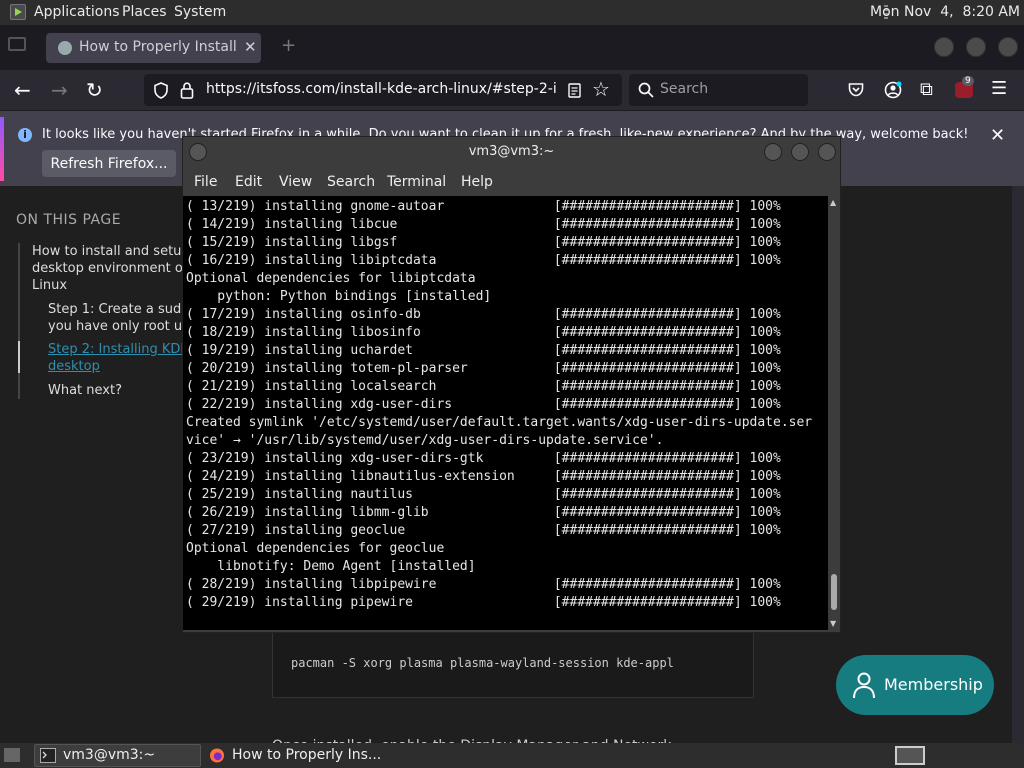 This screenshot has height=768, width=1024. Describe the element at coordinates (834, 592) in the screenshot. I see `scroll-thumb` at that location.